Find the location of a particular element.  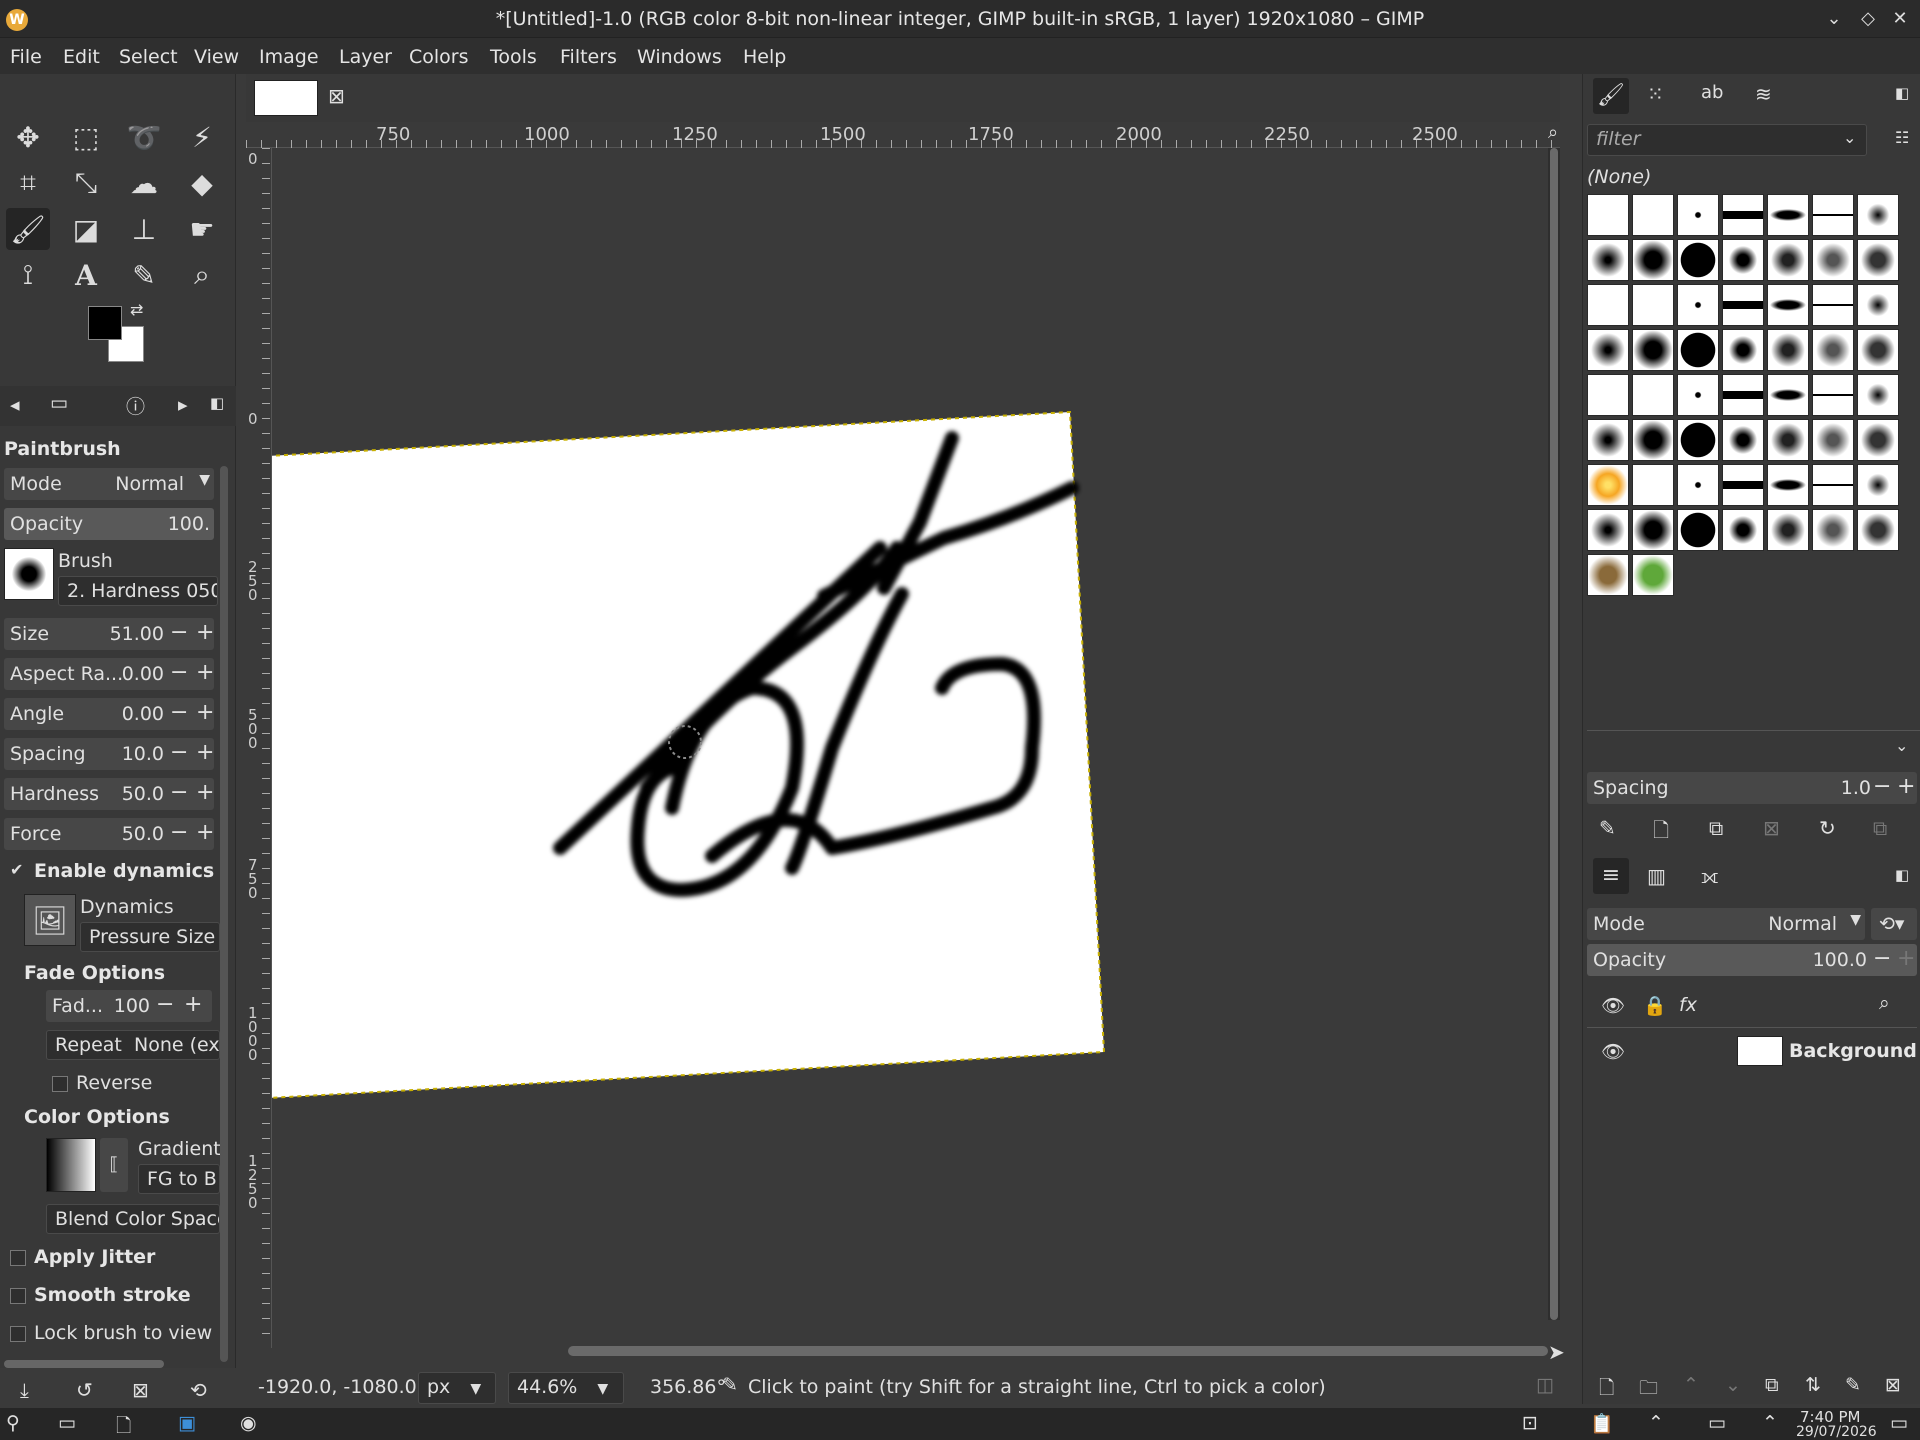

maximize-icon: ◇ is located at coordinates (1868, 19).